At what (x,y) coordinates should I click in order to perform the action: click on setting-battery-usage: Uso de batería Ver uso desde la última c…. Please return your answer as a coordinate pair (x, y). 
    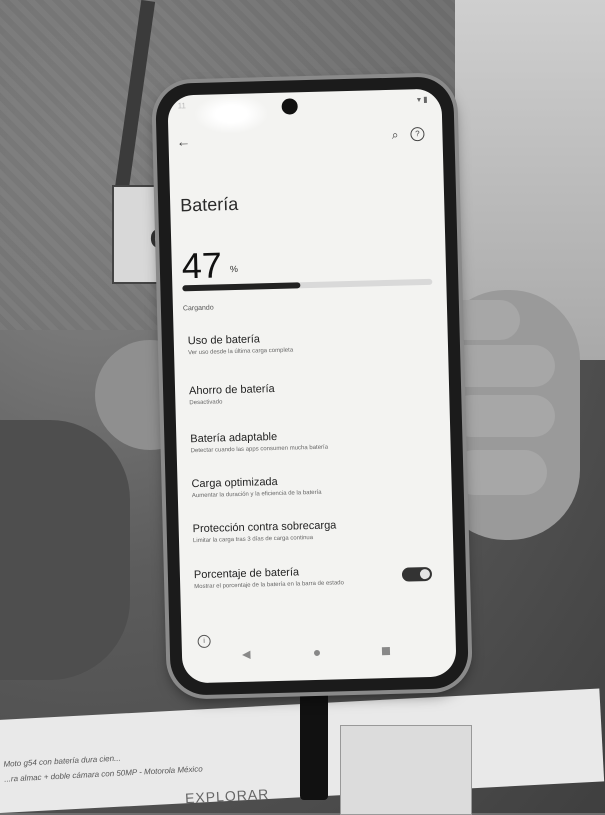
    Looking at the image, I should click on (310, 343).